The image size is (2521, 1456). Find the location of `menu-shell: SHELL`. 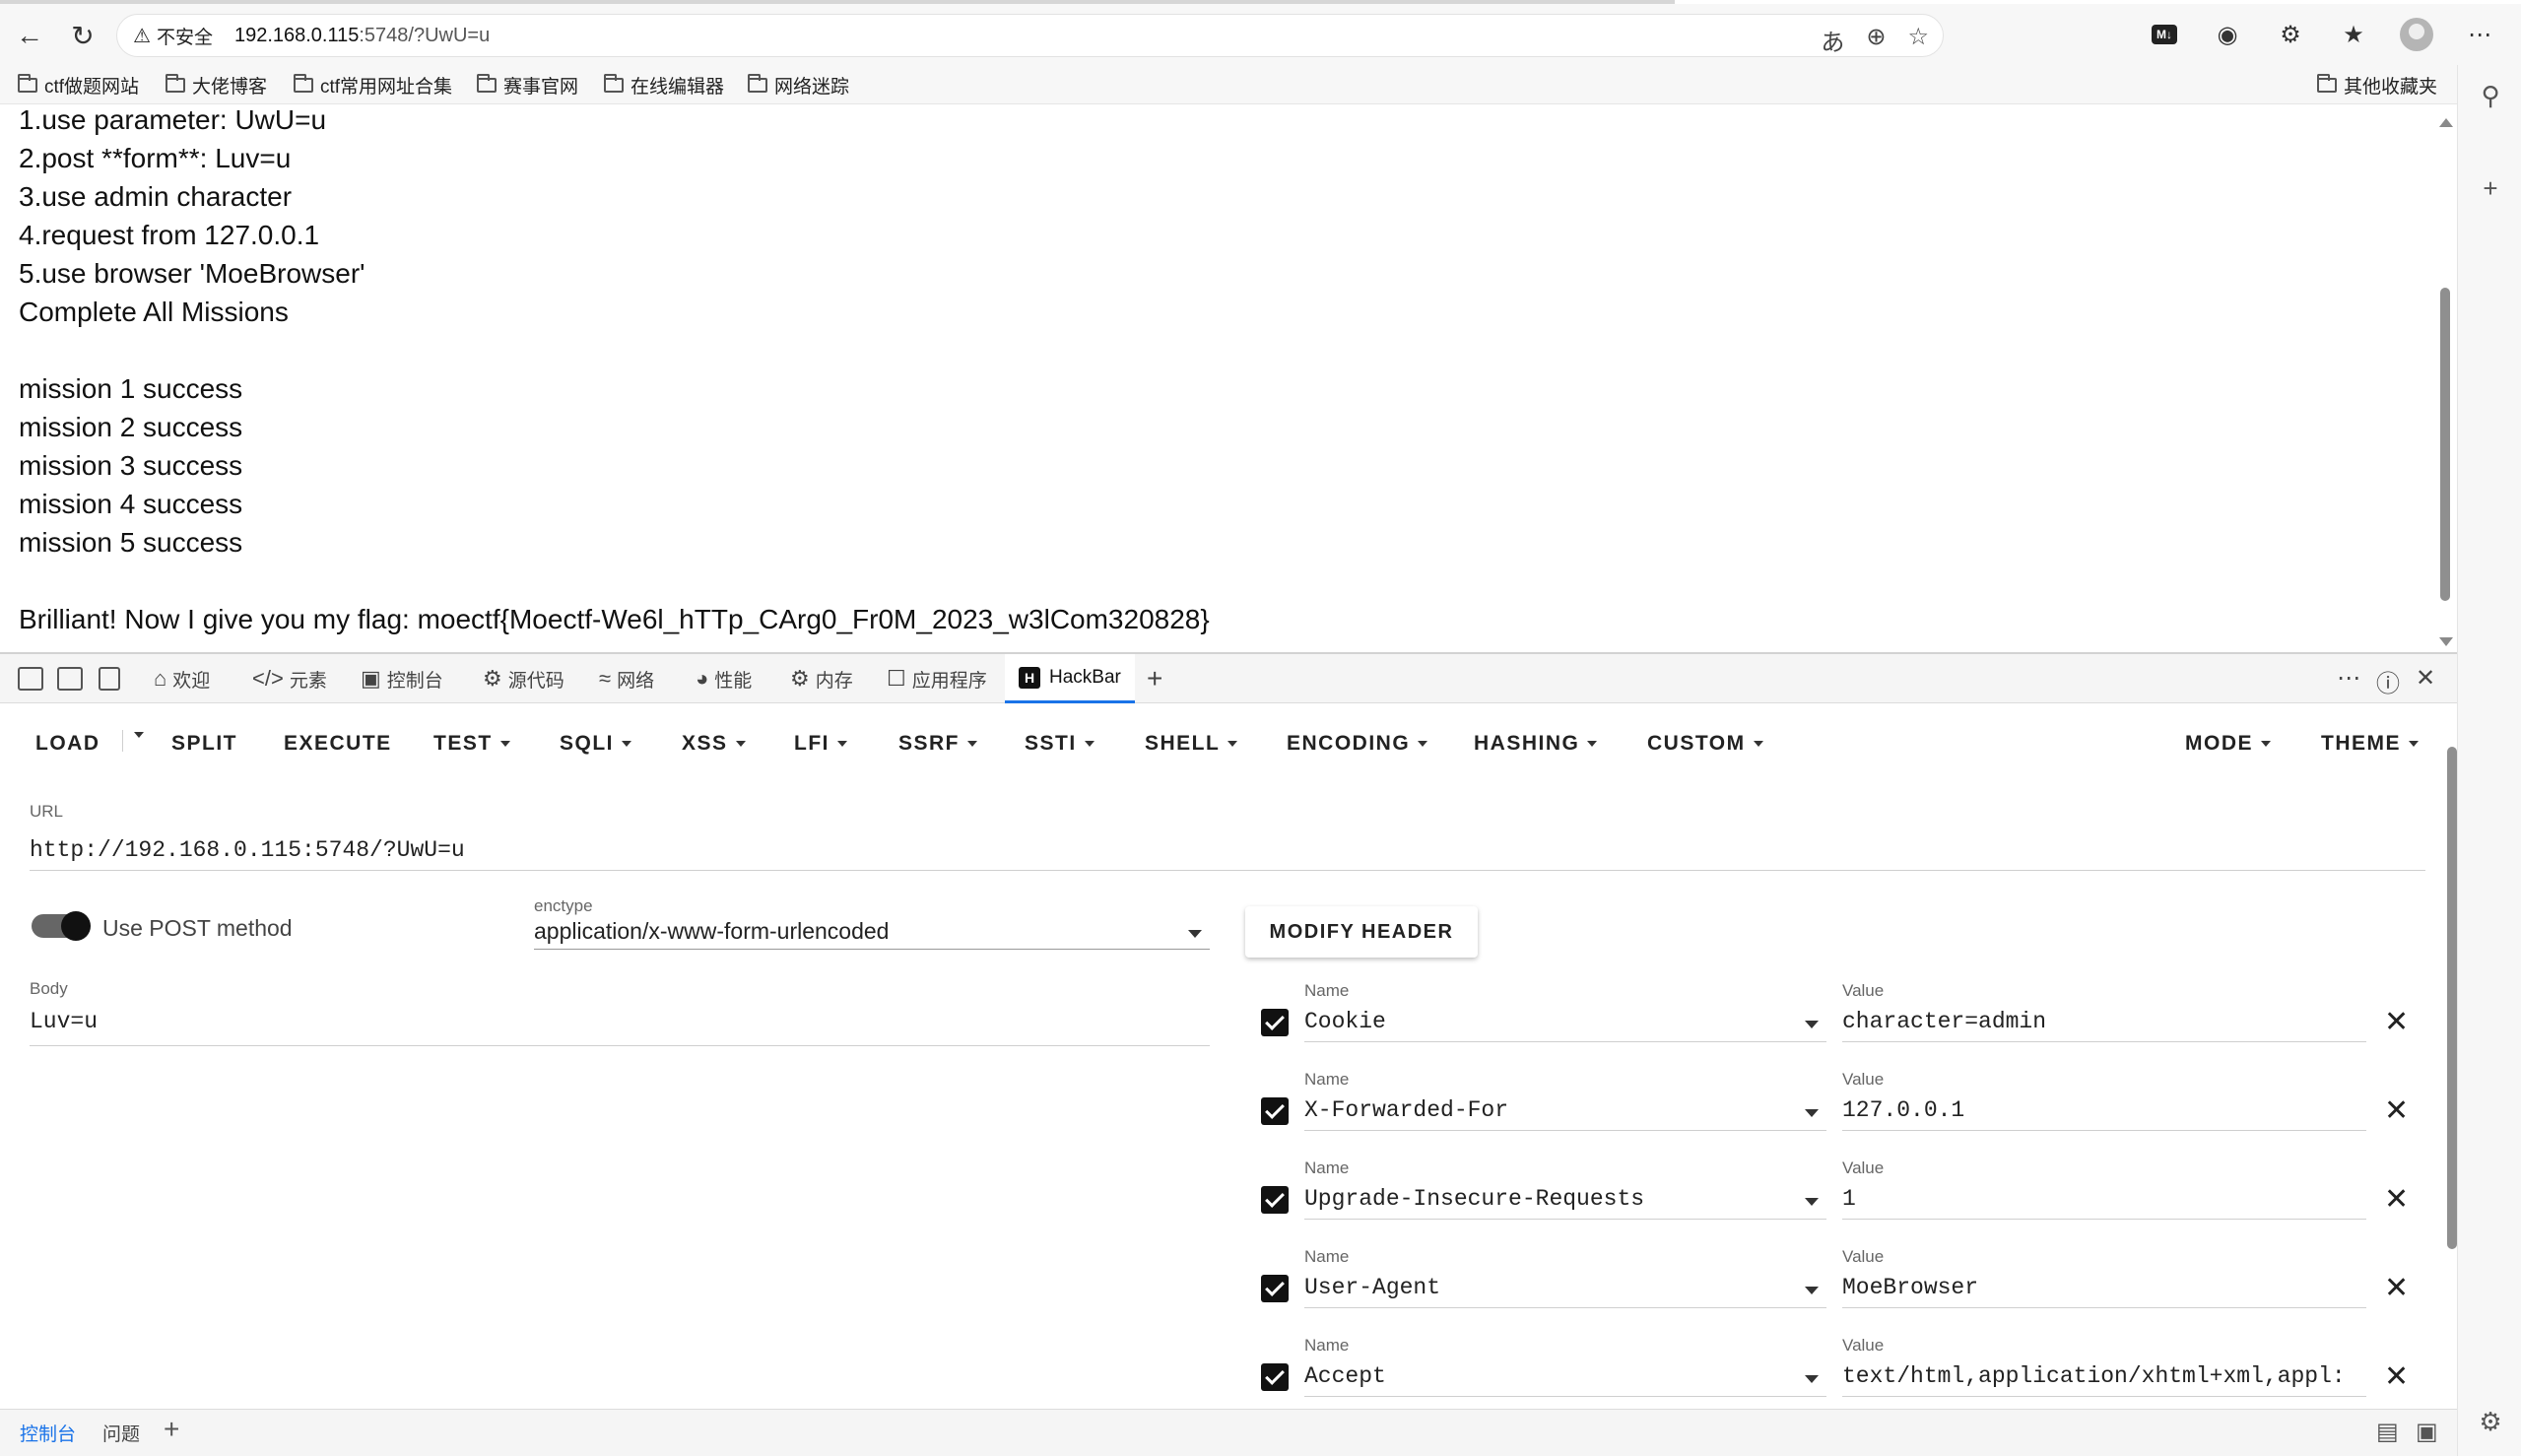

menu-shell: SHELL is located at coordinates (1191, 744).